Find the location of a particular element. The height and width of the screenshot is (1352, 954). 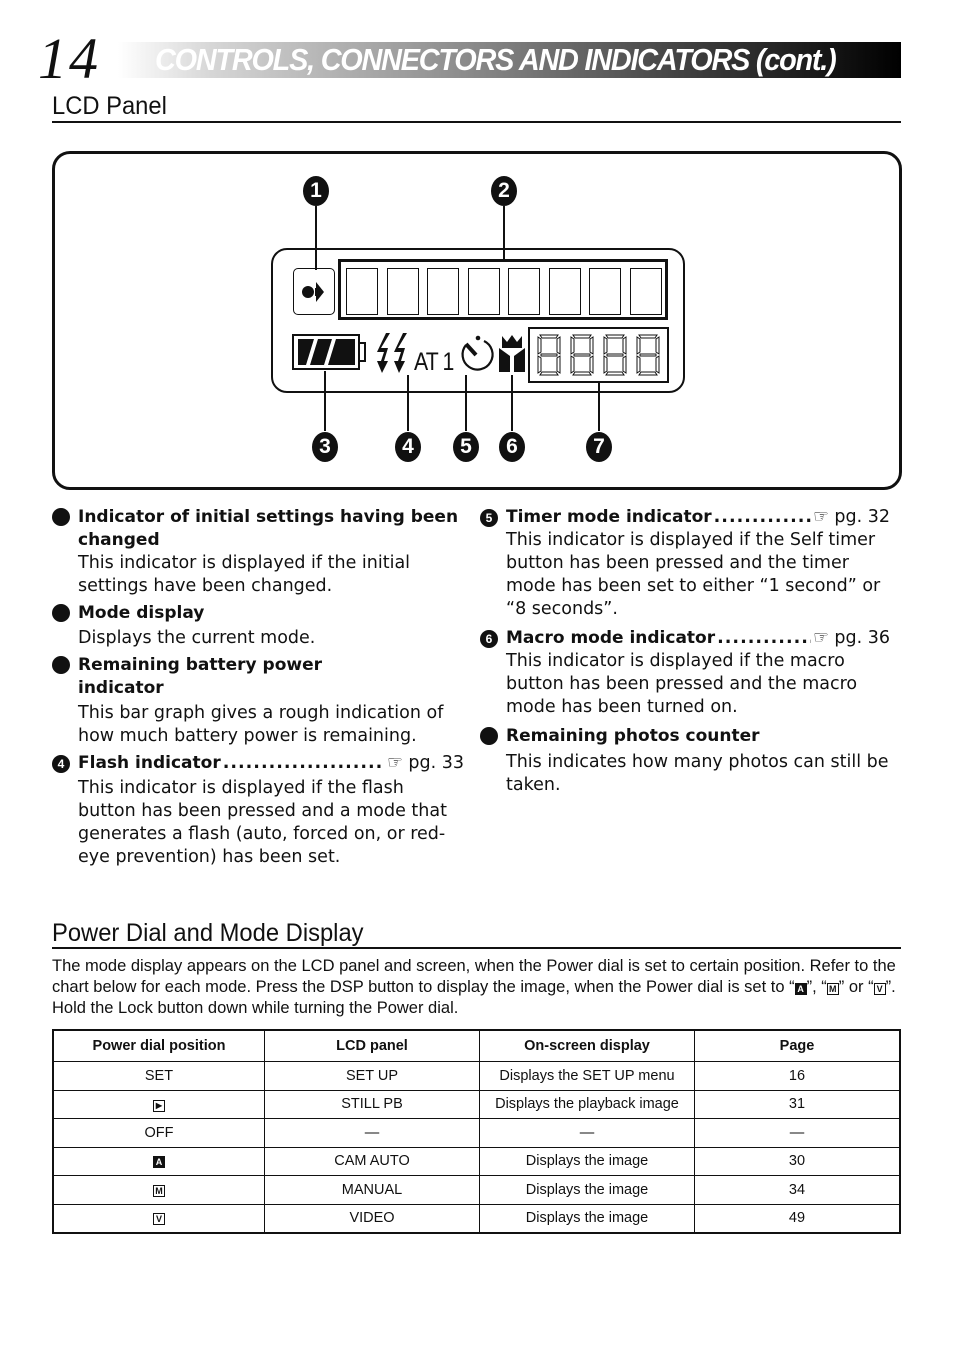

flash-mode-label: AT 1 is located at coordinates (434, 362).